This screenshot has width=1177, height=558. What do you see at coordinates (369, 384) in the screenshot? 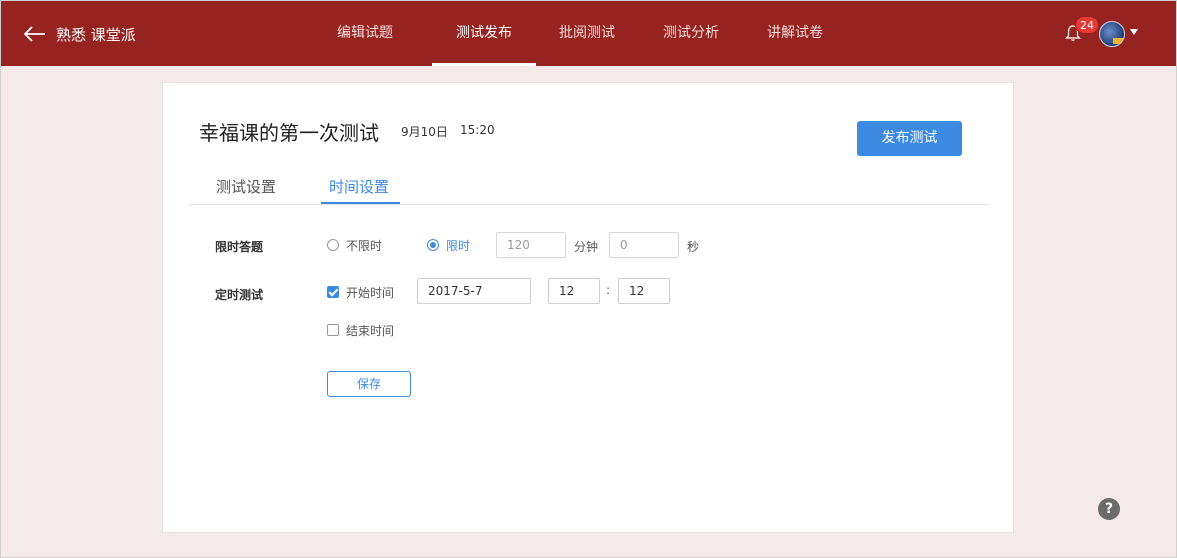
I see `save-button: 保存` at bounding box center [369, 384].